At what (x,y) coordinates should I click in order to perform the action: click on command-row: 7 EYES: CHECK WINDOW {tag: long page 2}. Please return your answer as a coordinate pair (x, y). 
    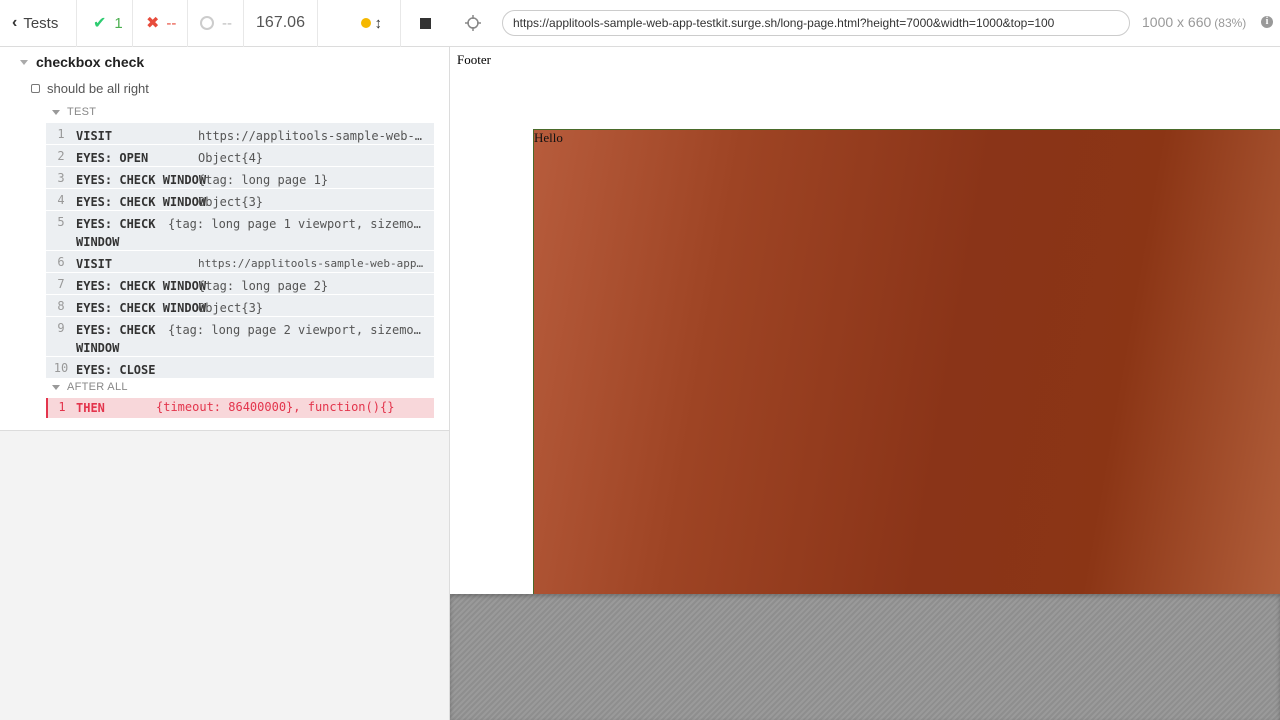
    Looking at the image, I should click on (240, 284).